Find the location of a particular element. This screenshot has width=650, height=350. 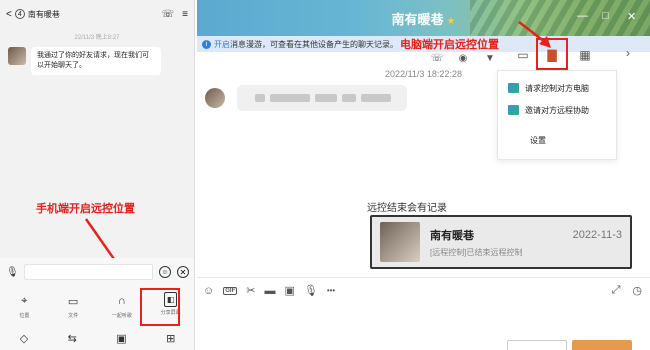

back-icon: < is located at coordinates (9, 14).